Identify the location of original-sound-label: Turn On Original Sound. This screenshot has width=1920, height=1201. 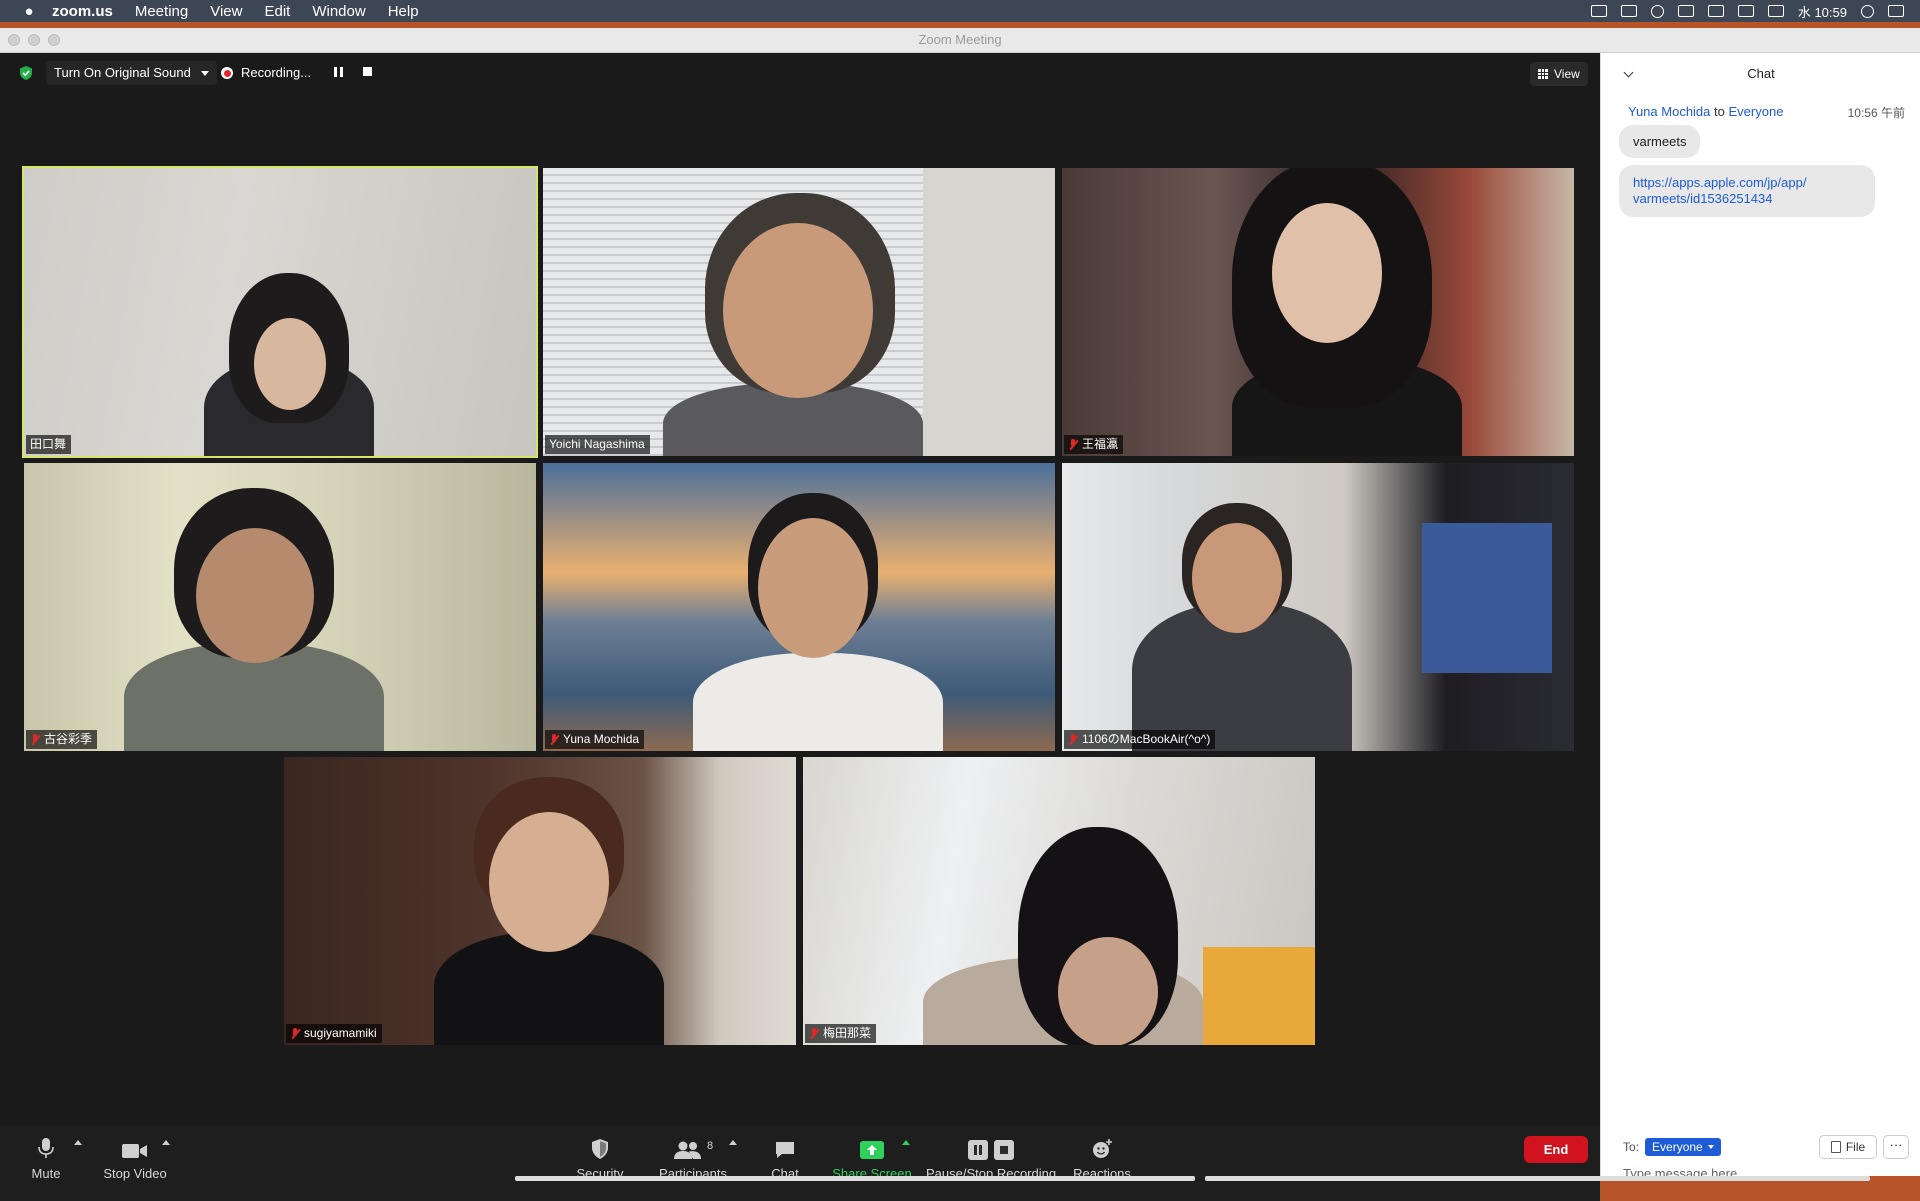
(122, 72).